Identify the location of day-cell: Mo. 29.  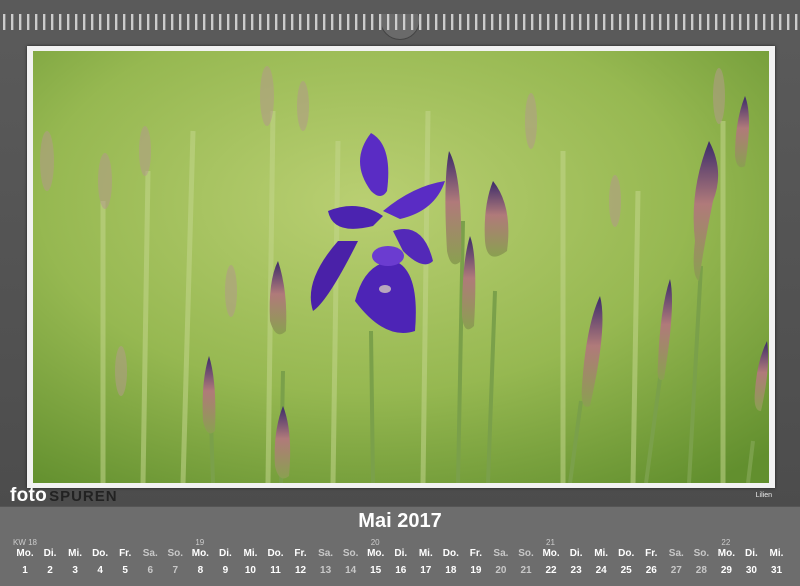
(726, 562).